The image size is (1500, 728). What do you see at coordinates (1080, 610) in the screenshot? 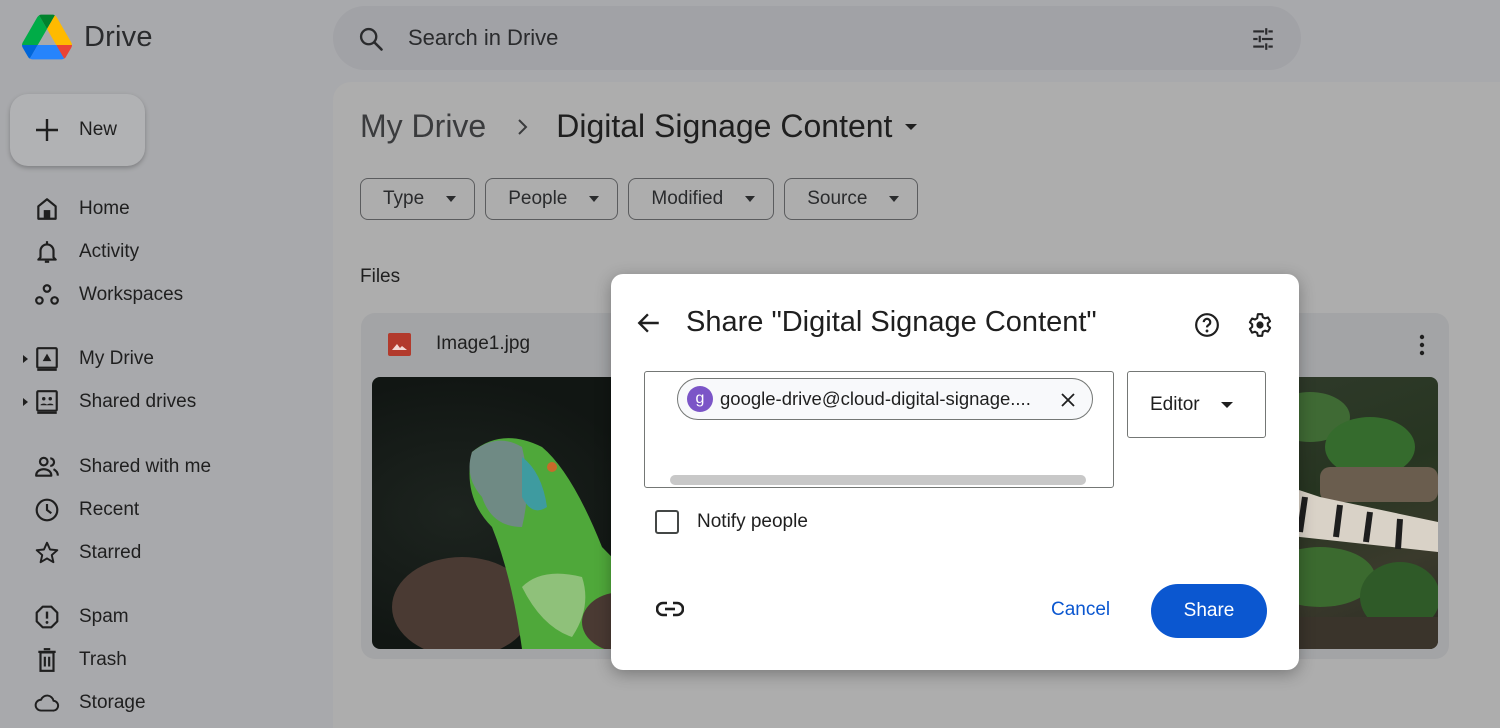
I see `cancel-button: Cancel` at bounding box center [1080, 610].